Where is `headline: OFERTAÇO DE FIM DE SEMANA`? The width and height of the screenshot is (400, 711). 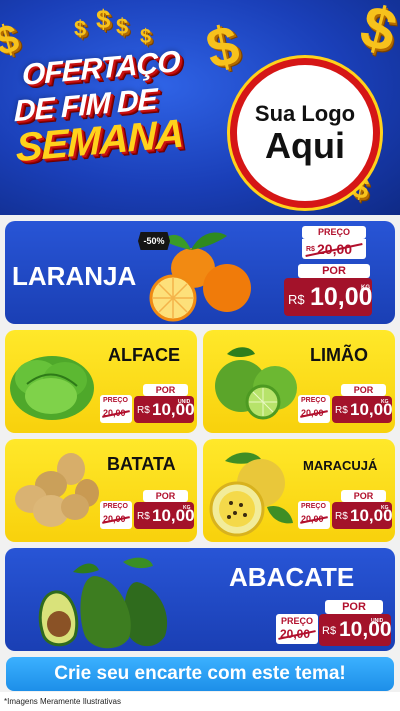 headline: OFERTAÇO DE FIM DE SEMANA is located at coordinates (109, 112).